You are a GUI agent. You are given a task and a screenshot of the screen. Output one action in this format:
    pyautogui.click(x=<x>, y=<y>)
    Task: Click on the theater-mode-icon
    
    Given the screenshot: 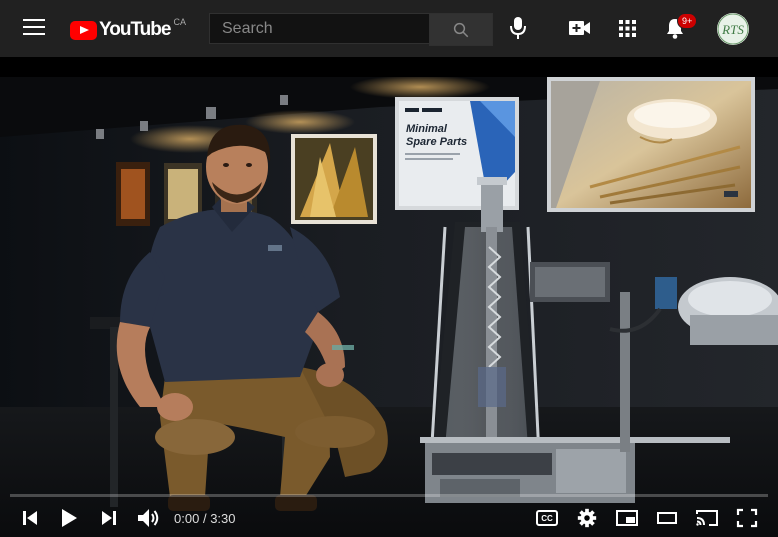 What is the action you would take?
    pyautogui.click(x=667, y=518)
    